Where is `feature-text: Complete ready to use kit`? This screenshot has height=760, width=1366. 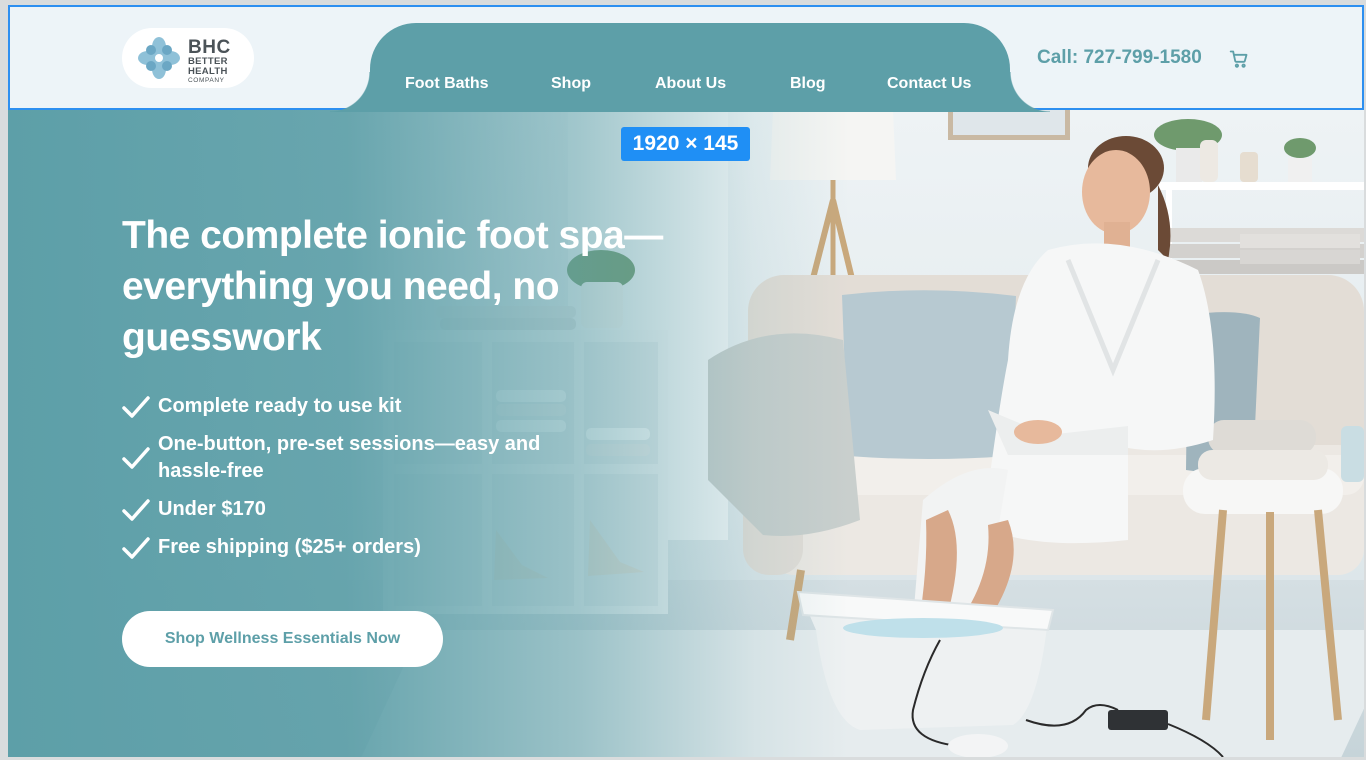
feature-text: Complete ready to use kit is located at coordinates (280, 406).